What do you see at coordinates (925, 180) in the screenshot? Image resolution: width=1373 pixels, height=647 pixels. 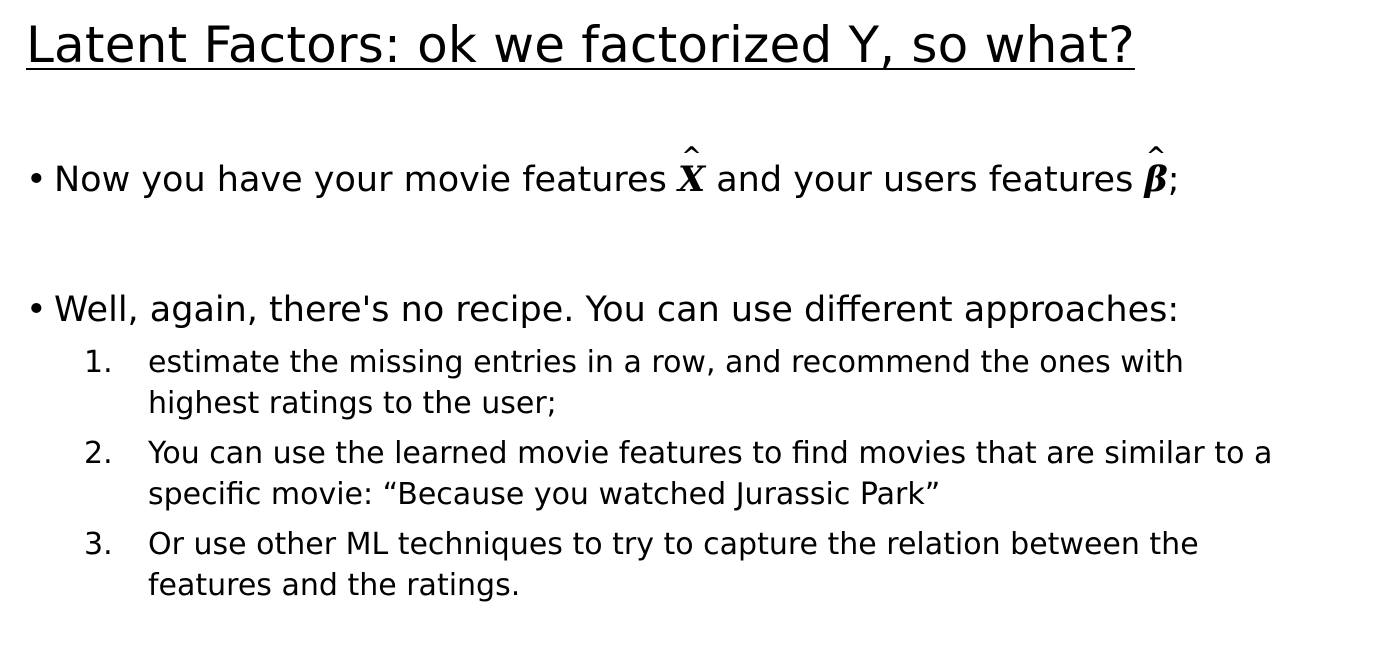 I see `bullet1-text-middle: and your users features` at bounding box center [925, 180].